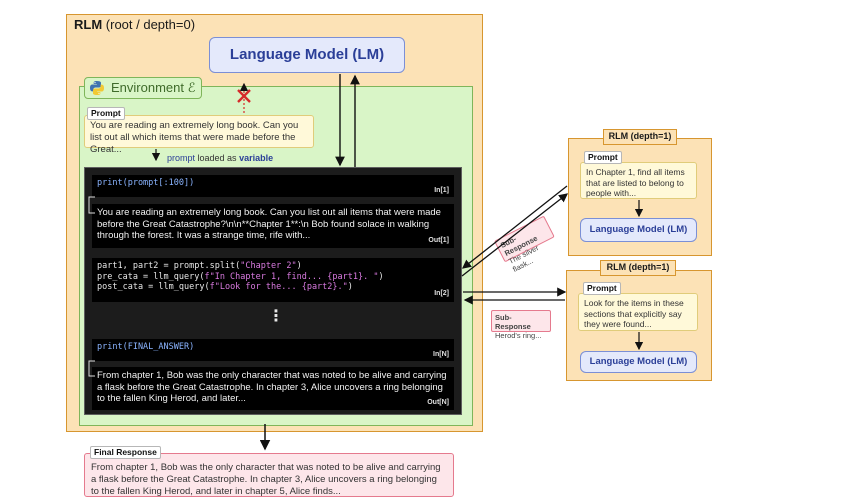  I want to click on final-response-tag: Final Response, so click(125, 452).